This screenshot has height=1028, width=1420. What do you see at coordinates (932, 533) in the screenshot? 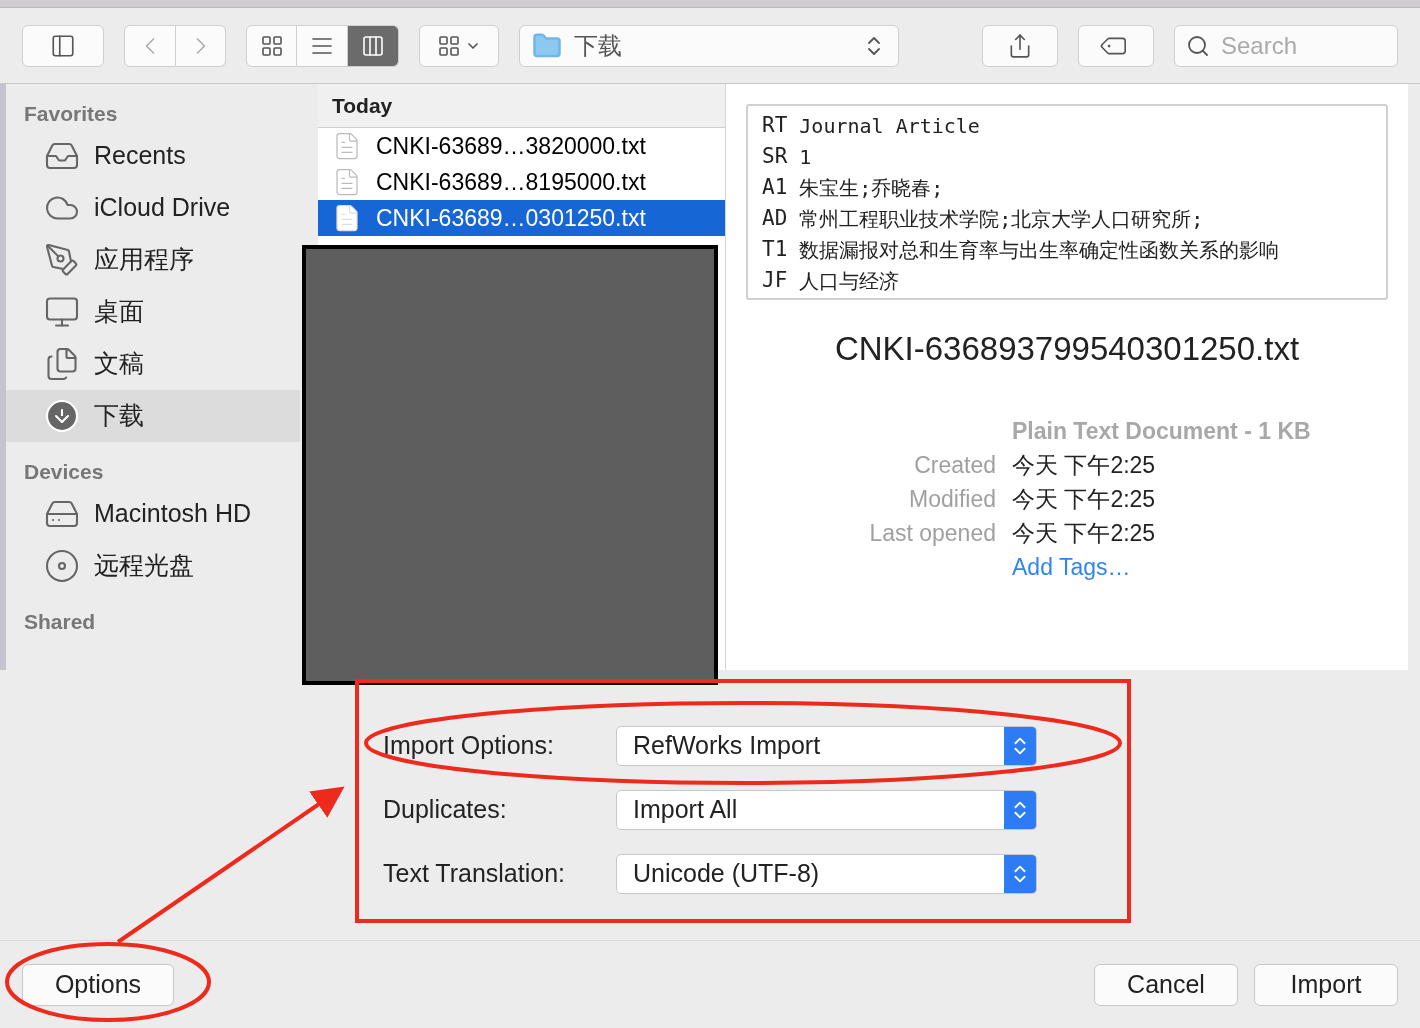
I see `info-label: Last opened` at bounding box center [932, 533].